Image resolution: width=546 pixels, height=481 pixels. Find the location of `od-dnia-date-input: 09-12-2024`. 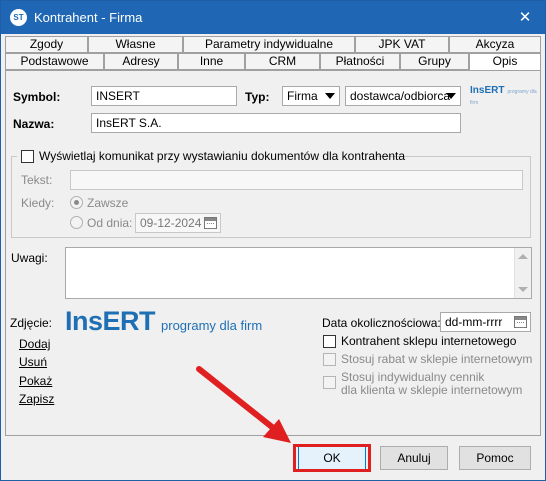

od-dnia-date-input: 09-12-2024 is located at coordinates (178, 223).